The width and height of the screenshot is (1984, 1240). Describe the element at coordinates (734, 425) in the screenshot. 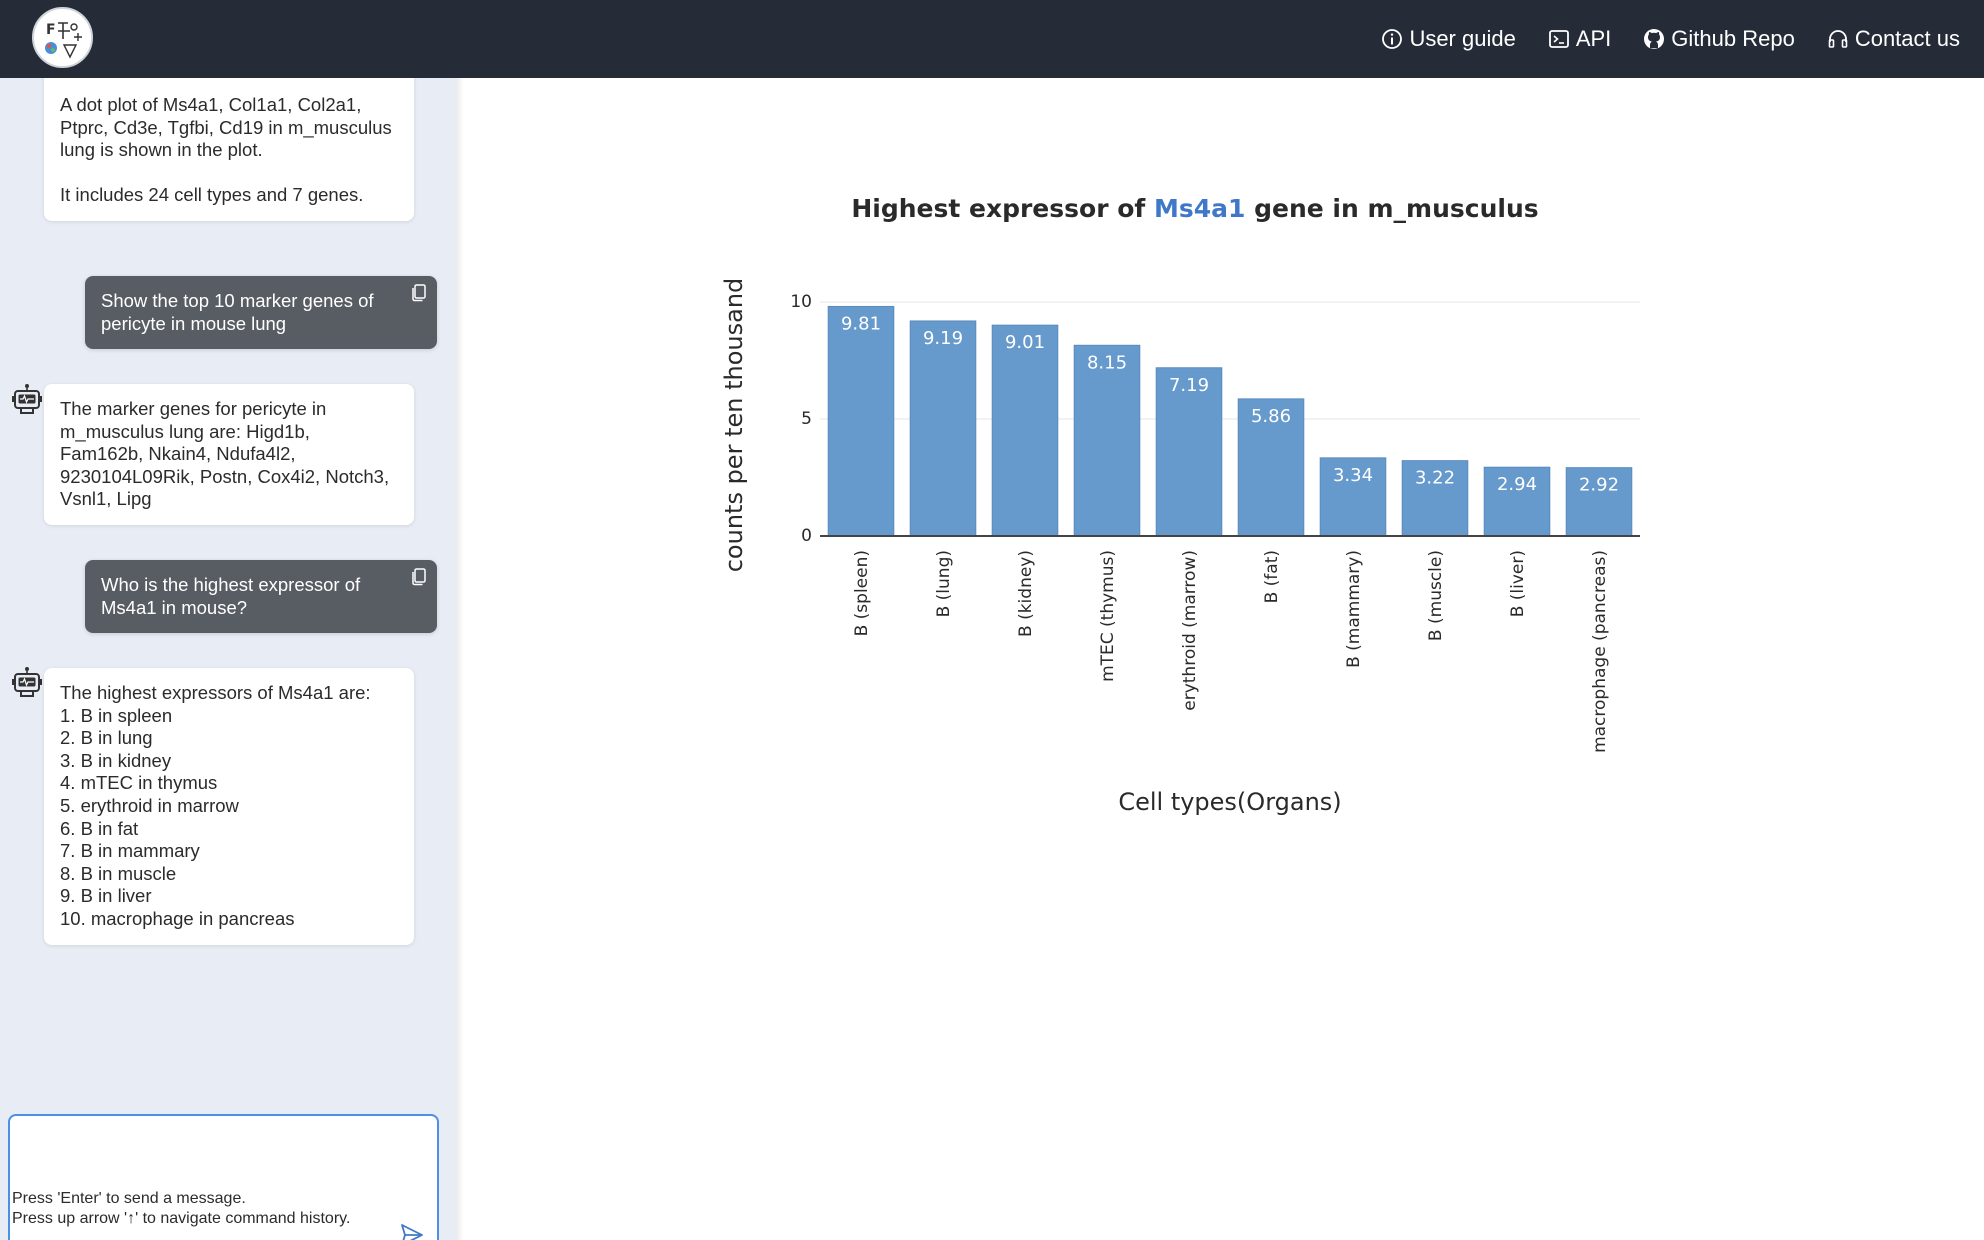

I see `y-axis-title: counts per ten thousand` at that location.